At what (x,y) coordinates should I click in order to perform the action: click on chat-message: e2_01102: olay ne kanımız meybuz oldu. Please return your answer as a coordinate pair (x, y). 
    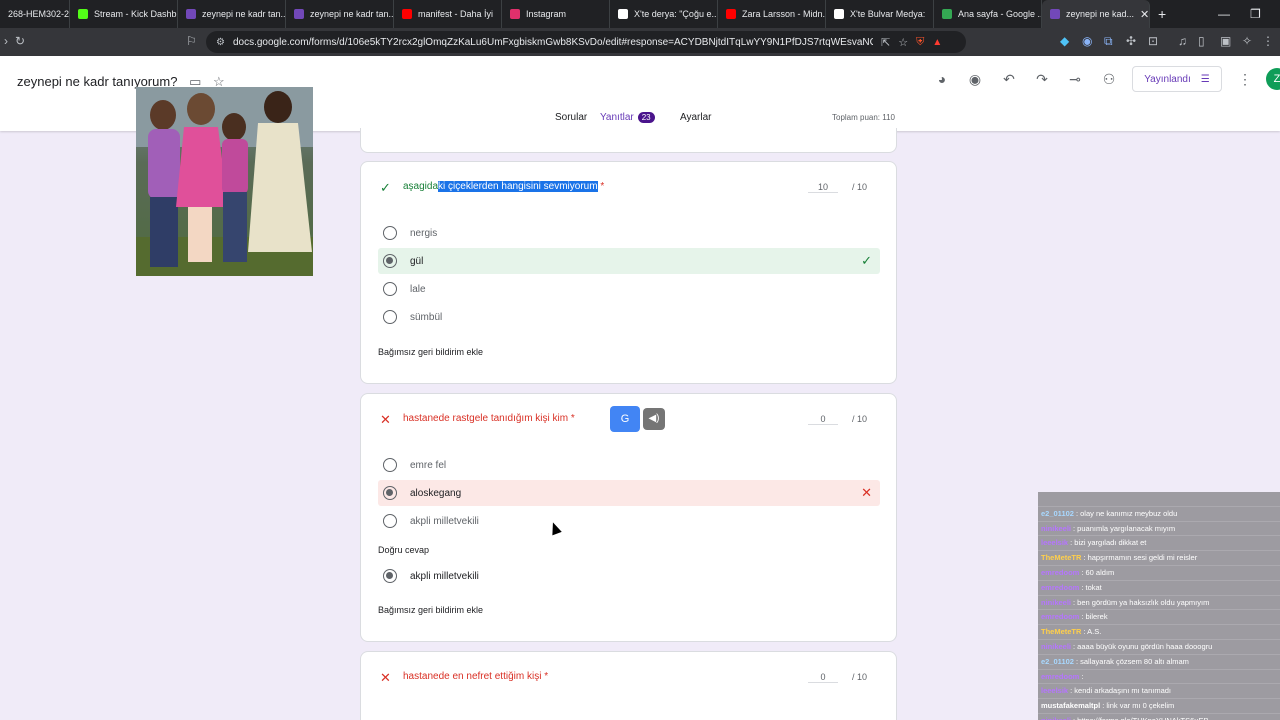
    Looking at the image, I should click on (1159, 514).